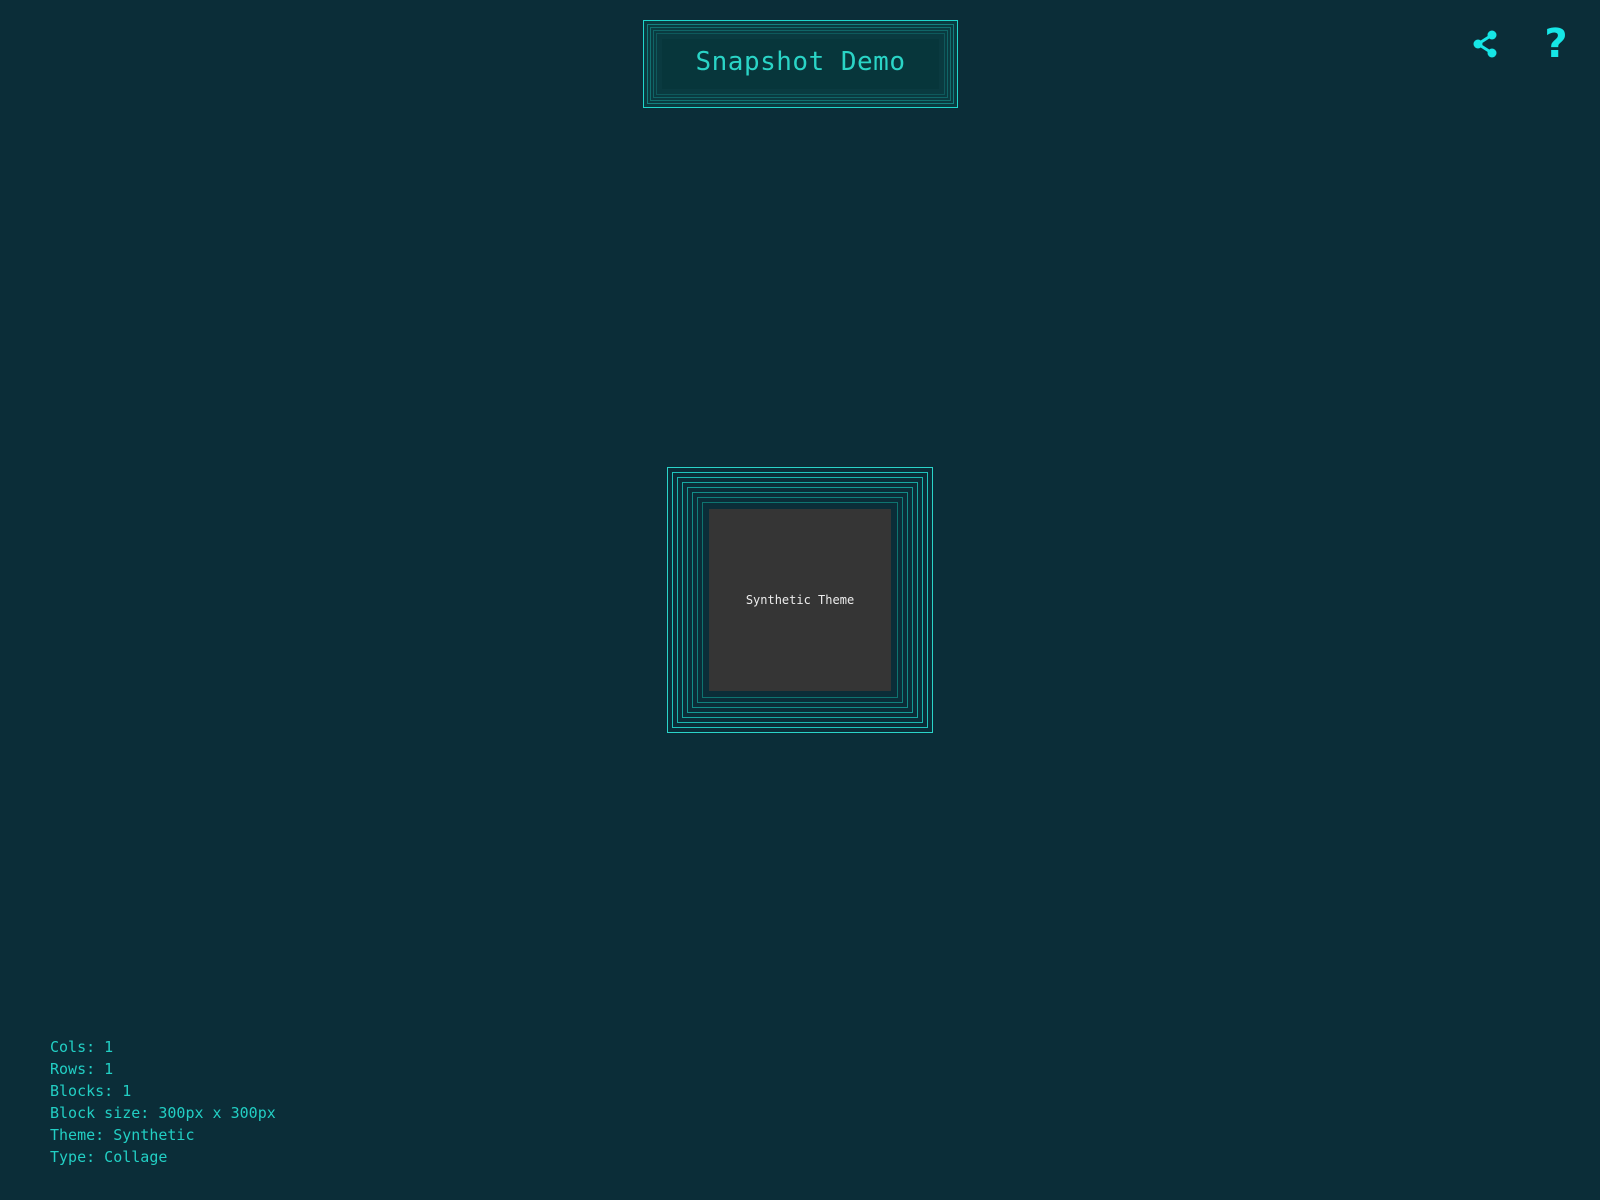 This screenshot has height=1200, width=1600. I want to click on share-button, so click(1485, 44).